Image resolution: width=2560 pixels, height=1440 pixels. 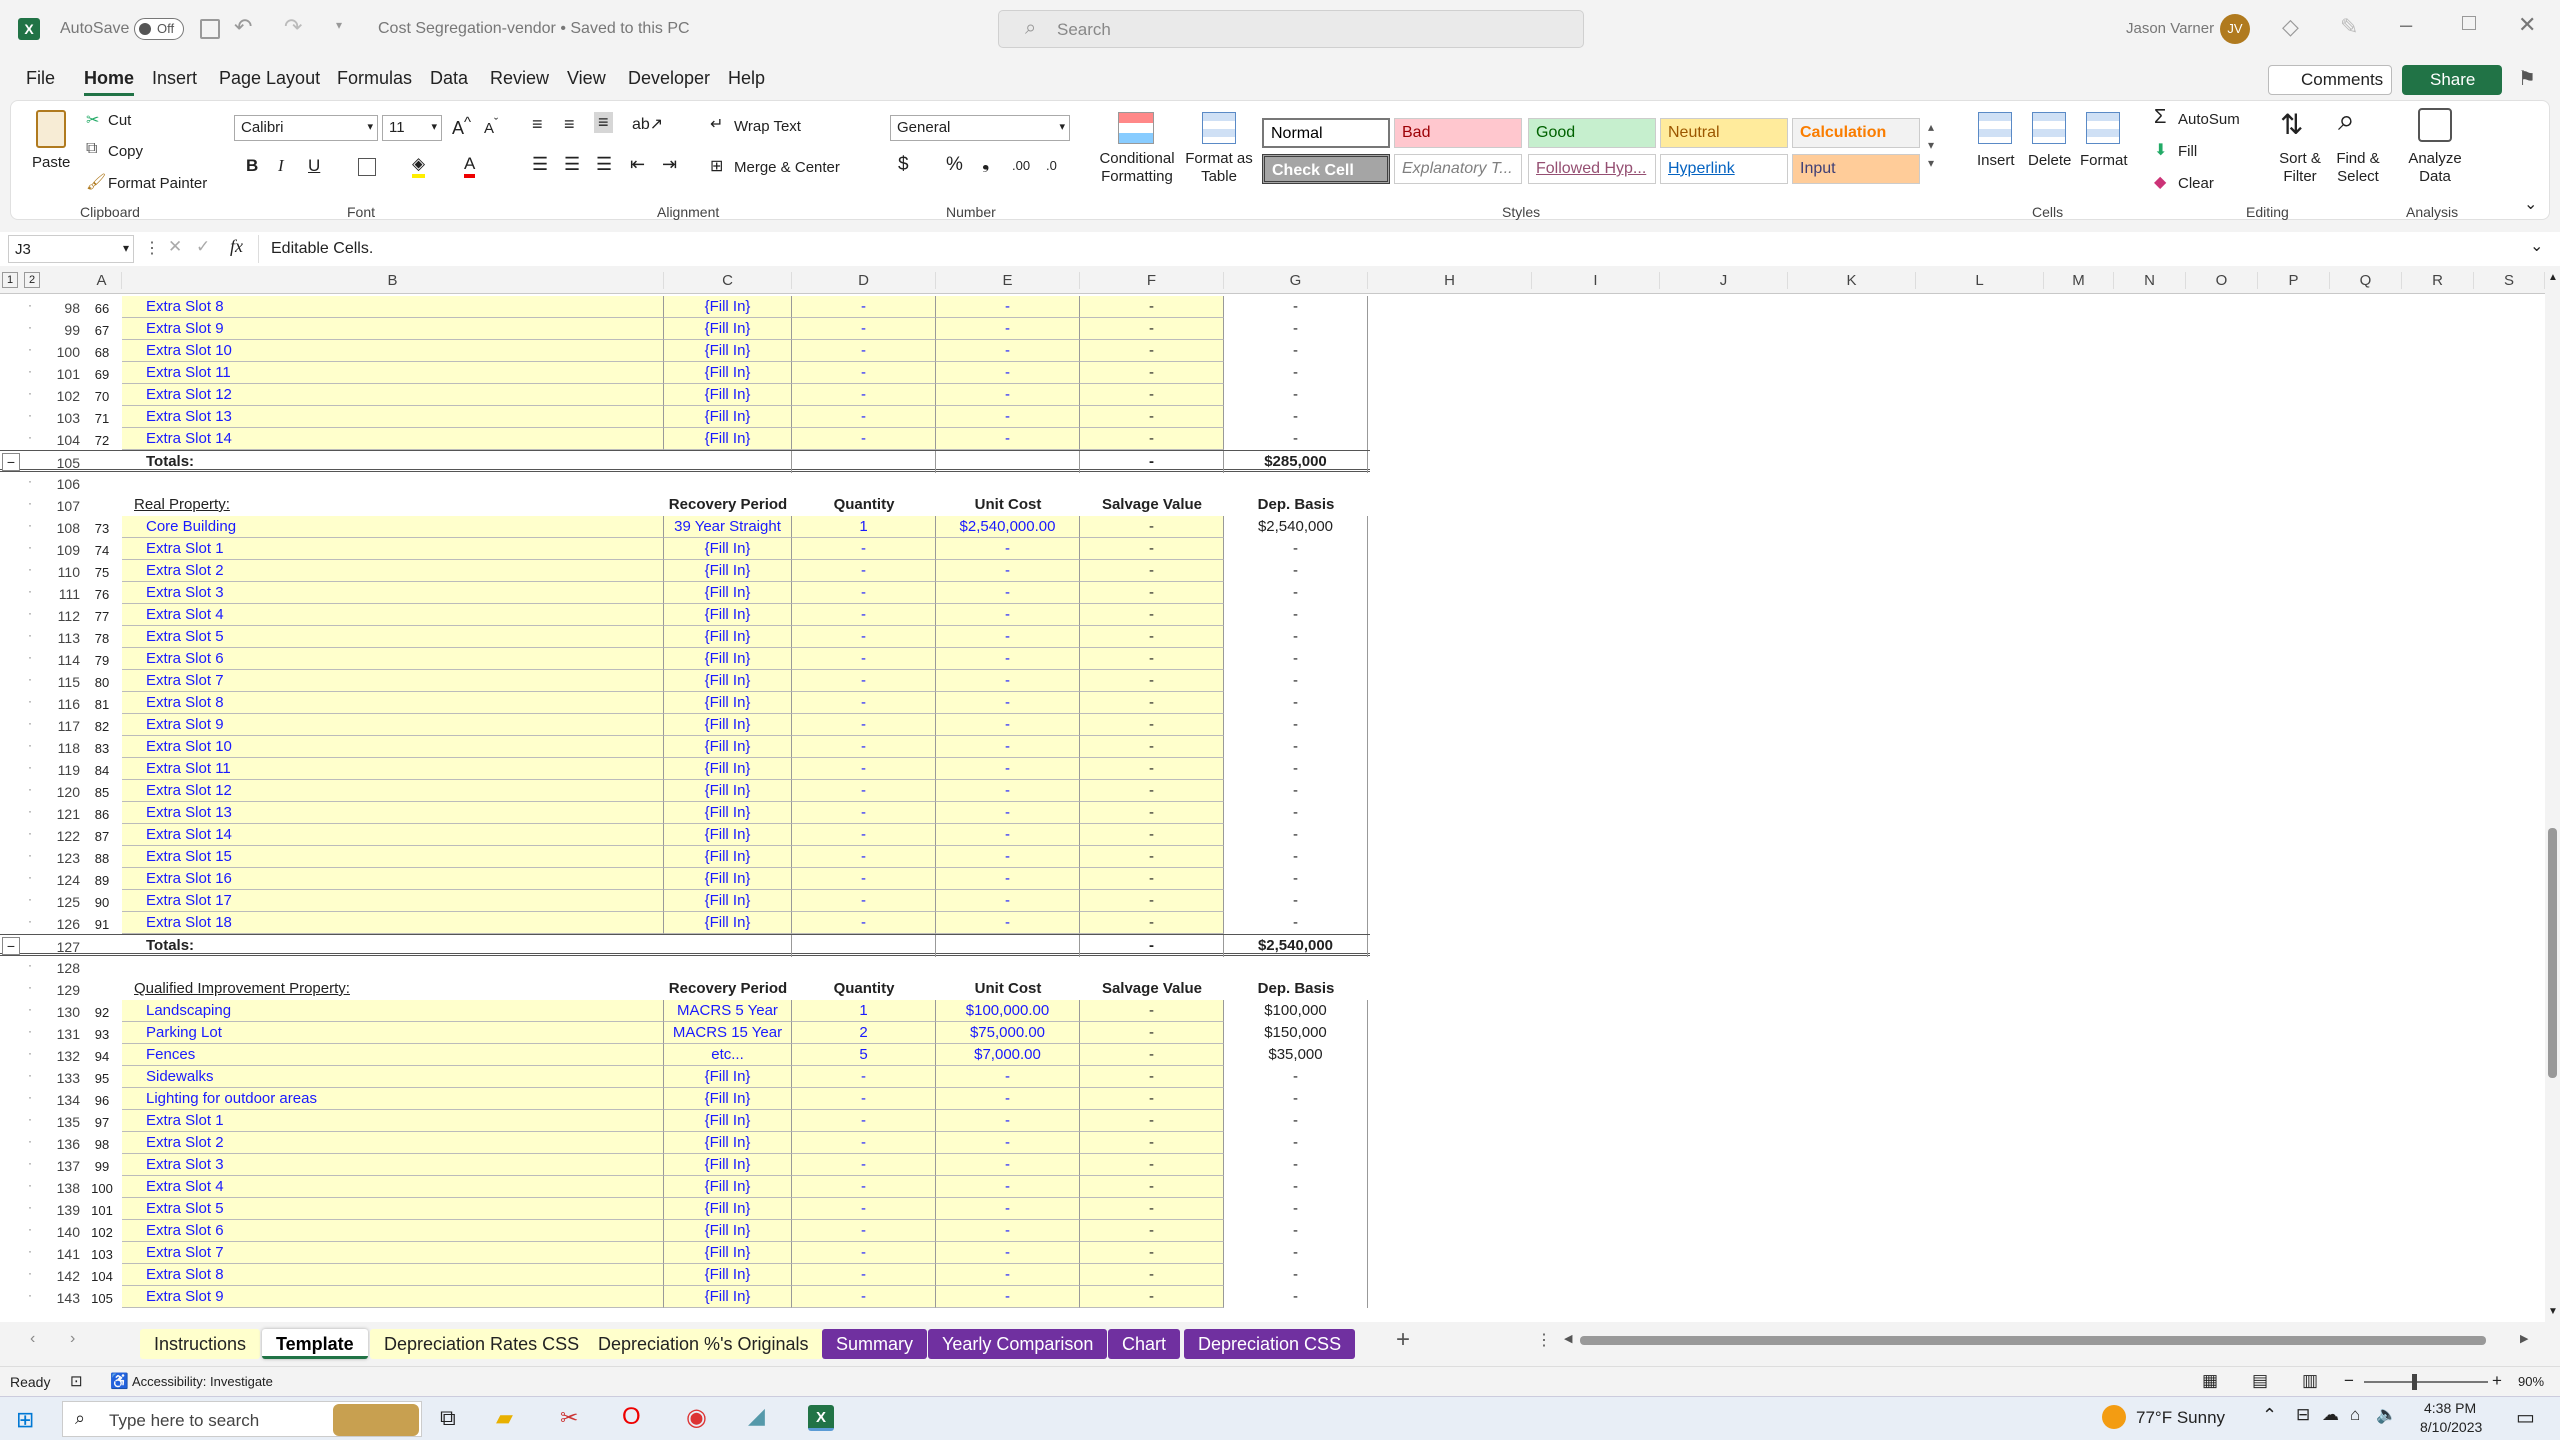 I want to click on row-number: 123, so click(x=58, y=858).